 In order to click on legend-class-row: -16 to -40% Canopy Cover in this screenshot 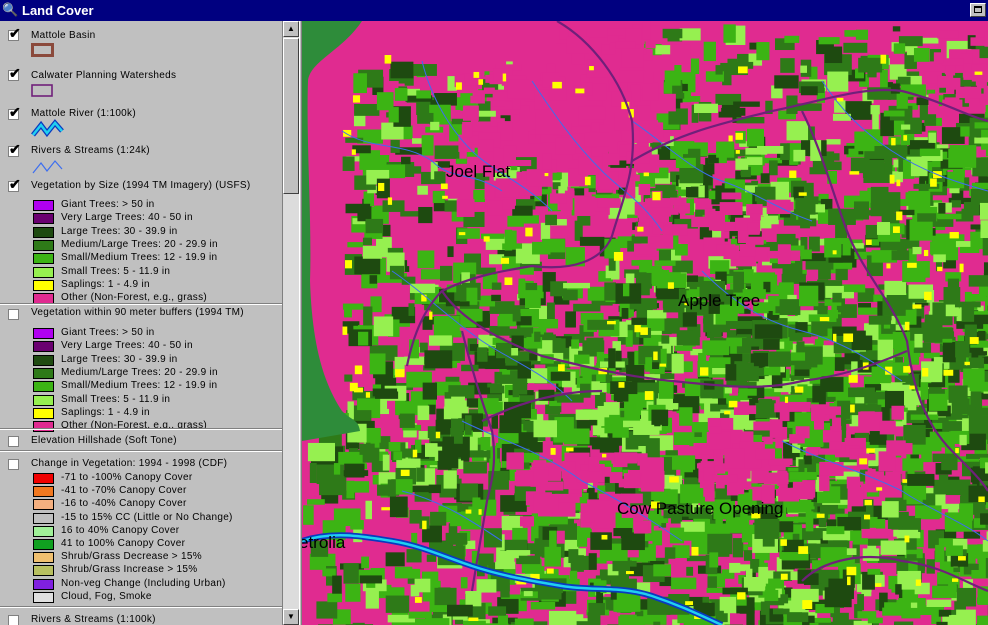, I will do `click(141, 504)`.